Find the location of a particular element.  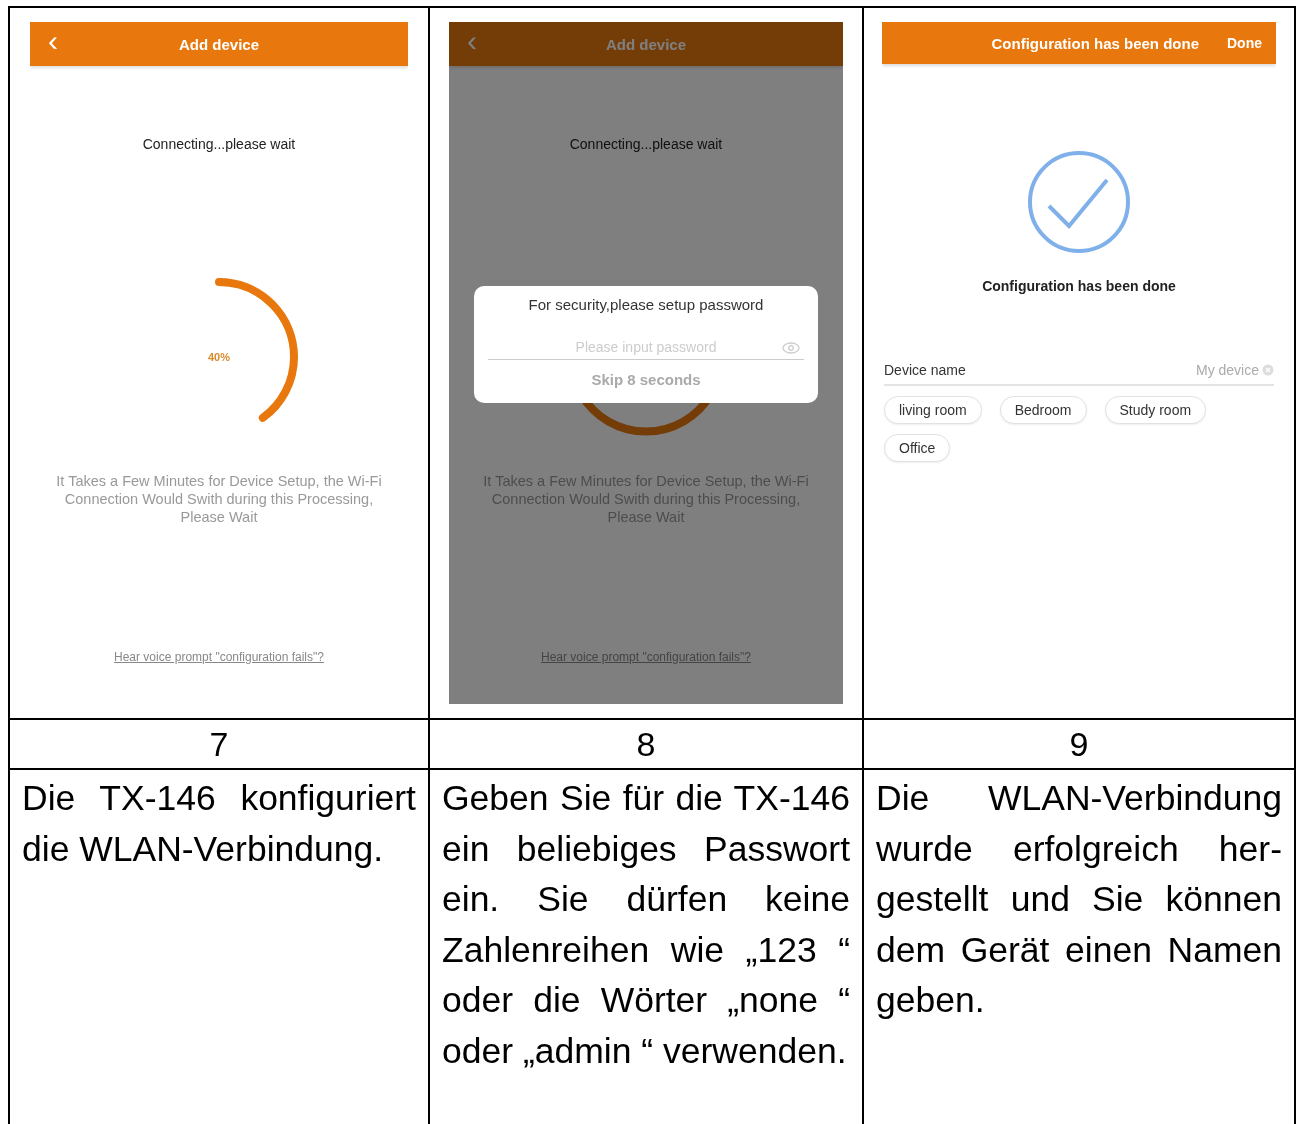

eye-icon is located at coordinates (791, 348).